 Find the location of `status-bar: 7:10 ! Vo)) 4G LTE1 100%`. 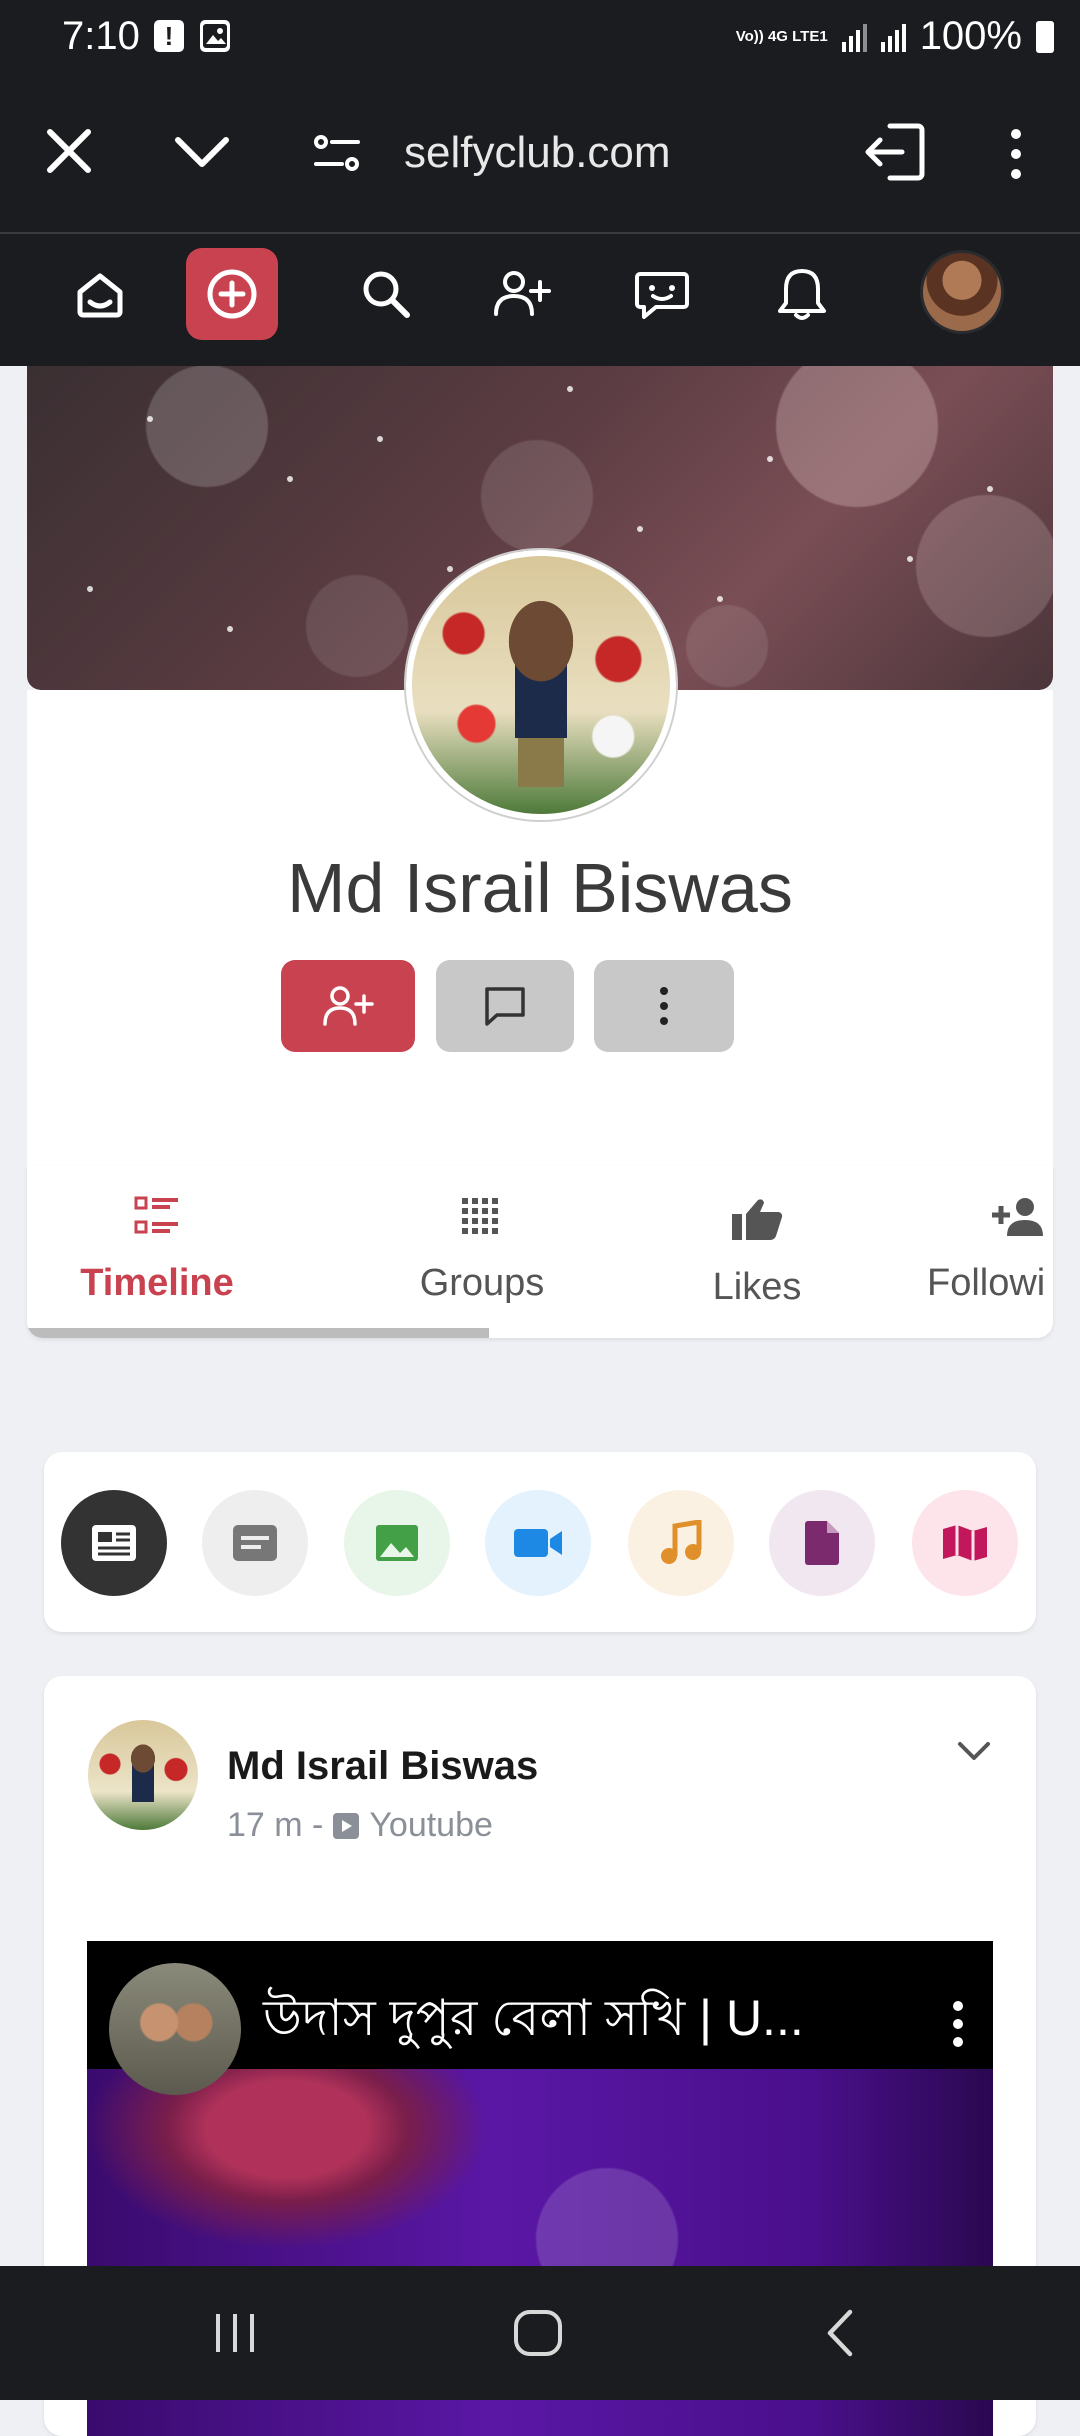

status-bar: 7:10 ! Vo)) 4G LTE1 100% is located at coordinates (540, 39).